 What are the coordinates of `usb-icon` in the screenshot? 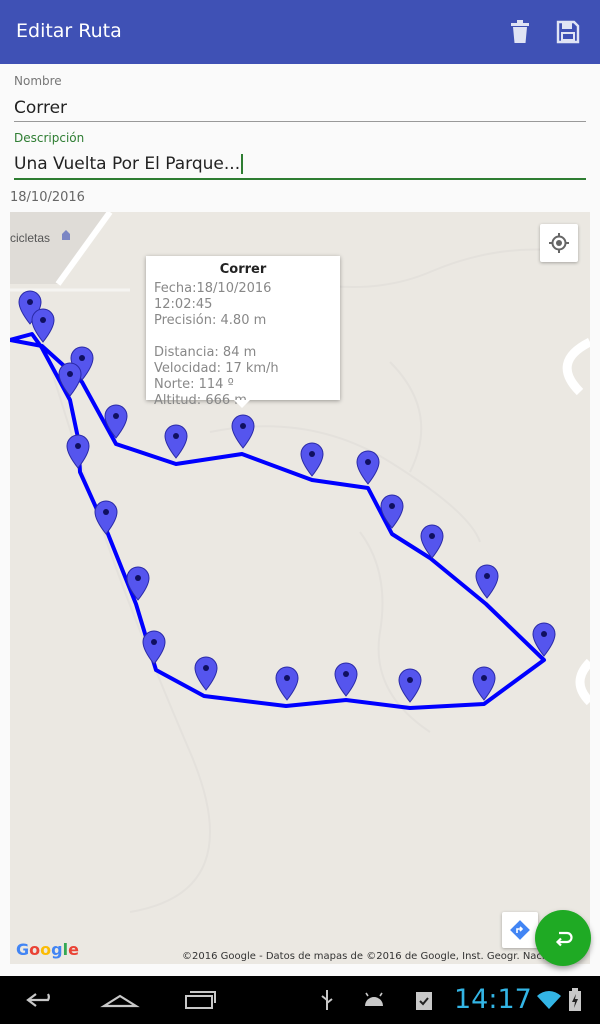 It's located at (327, 1000).